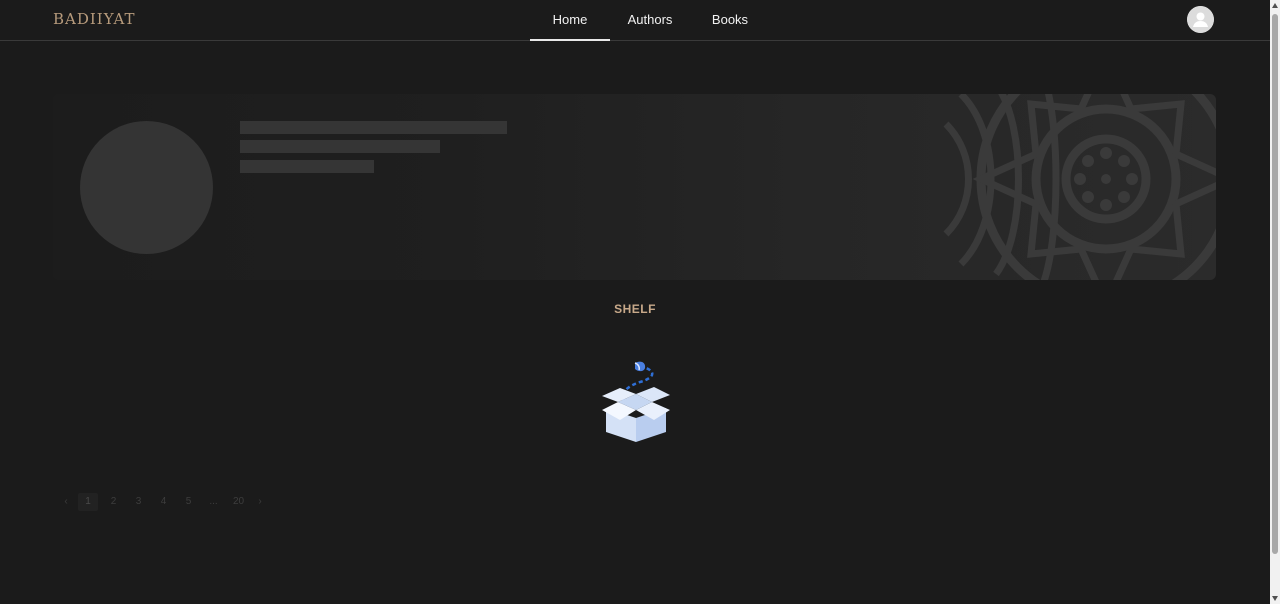  What do you see at coordinates (138, 502) in the screenshot?
I see `page-button-3: 3` at bounding box center [138, 502].